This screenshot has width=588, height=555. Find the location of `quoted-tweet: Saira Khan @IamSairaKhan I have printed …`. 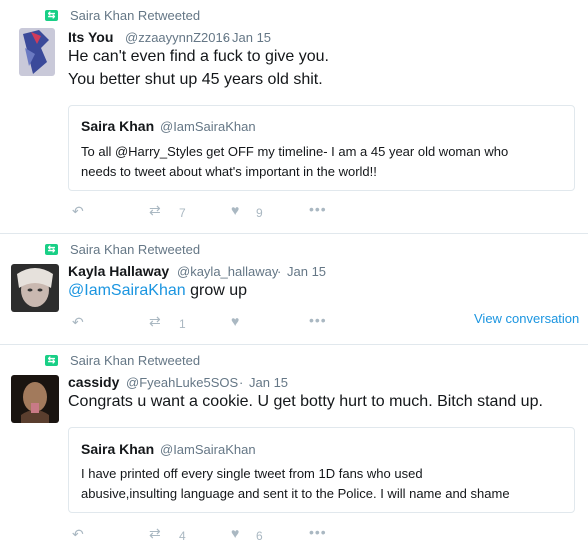

quoted-tweet: Saira Khan @IamSairaKhan I have printed … is located at coordinates (321, 470).